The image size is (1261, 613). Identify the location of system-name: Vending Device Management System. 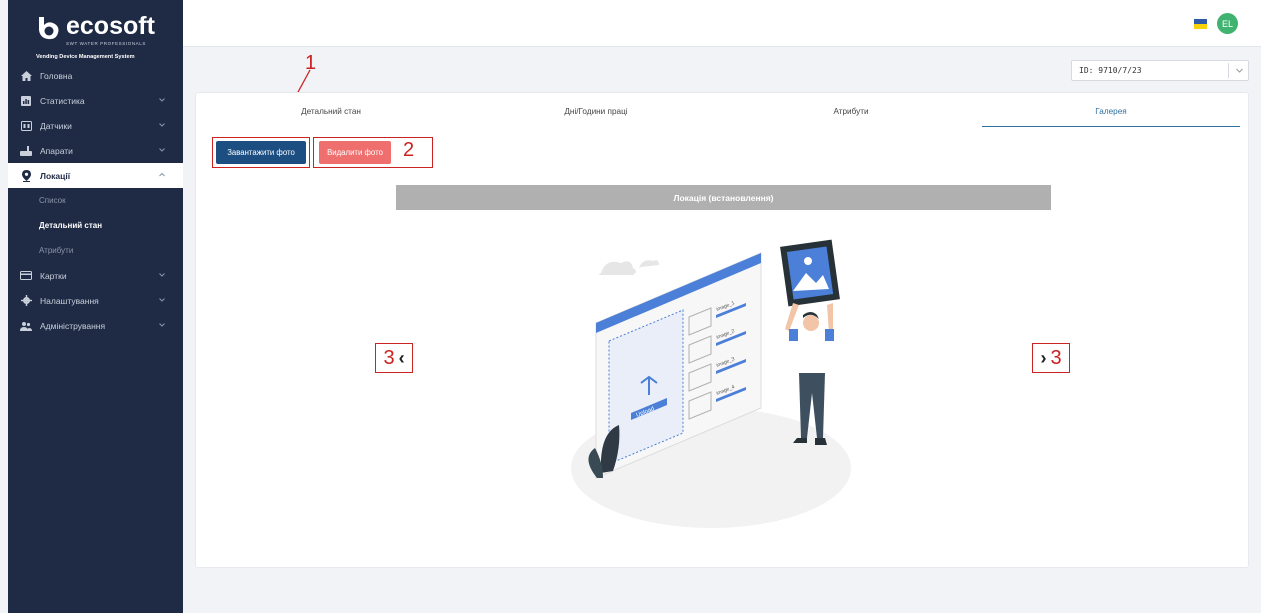
(85, 57).